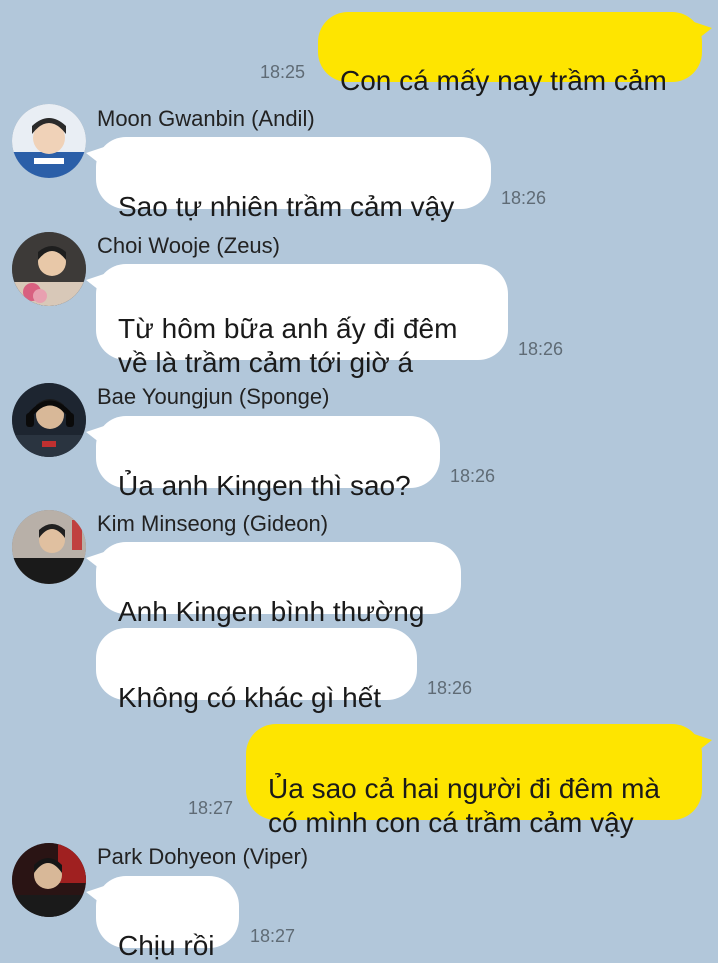 Image resolution: width=718 pixels, height=963 pixels. I want to click on avatar-zeus, so click(49, 269).